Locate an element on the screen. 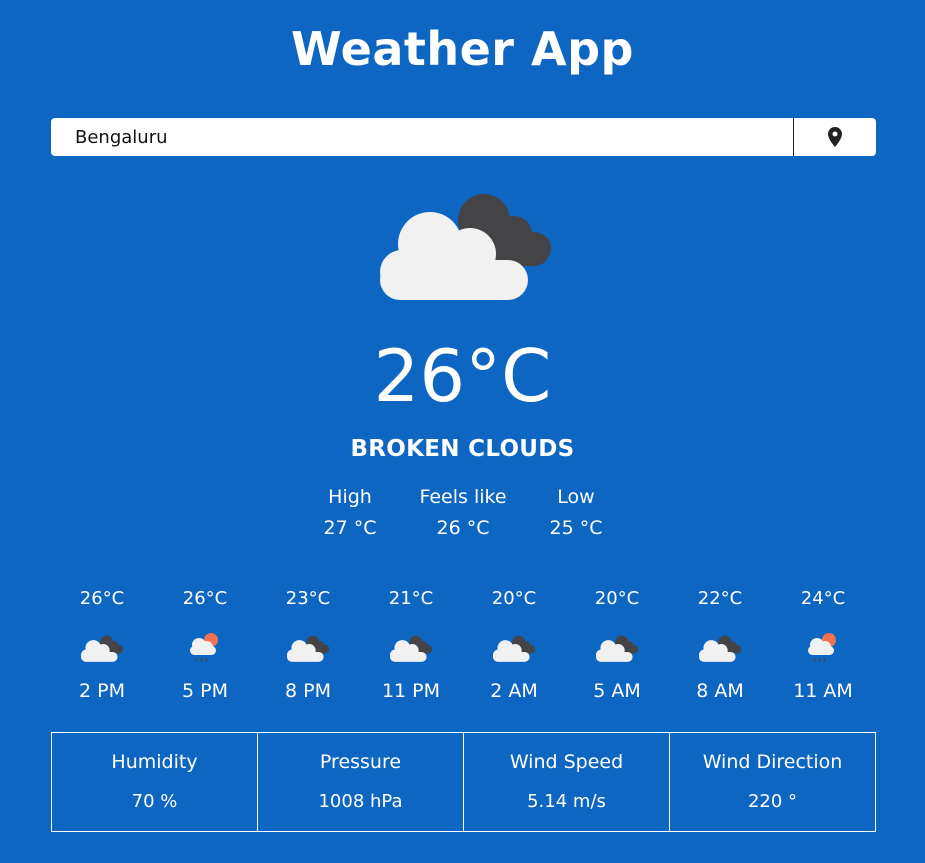  low-label: Low is located at coordinates (576, 497).